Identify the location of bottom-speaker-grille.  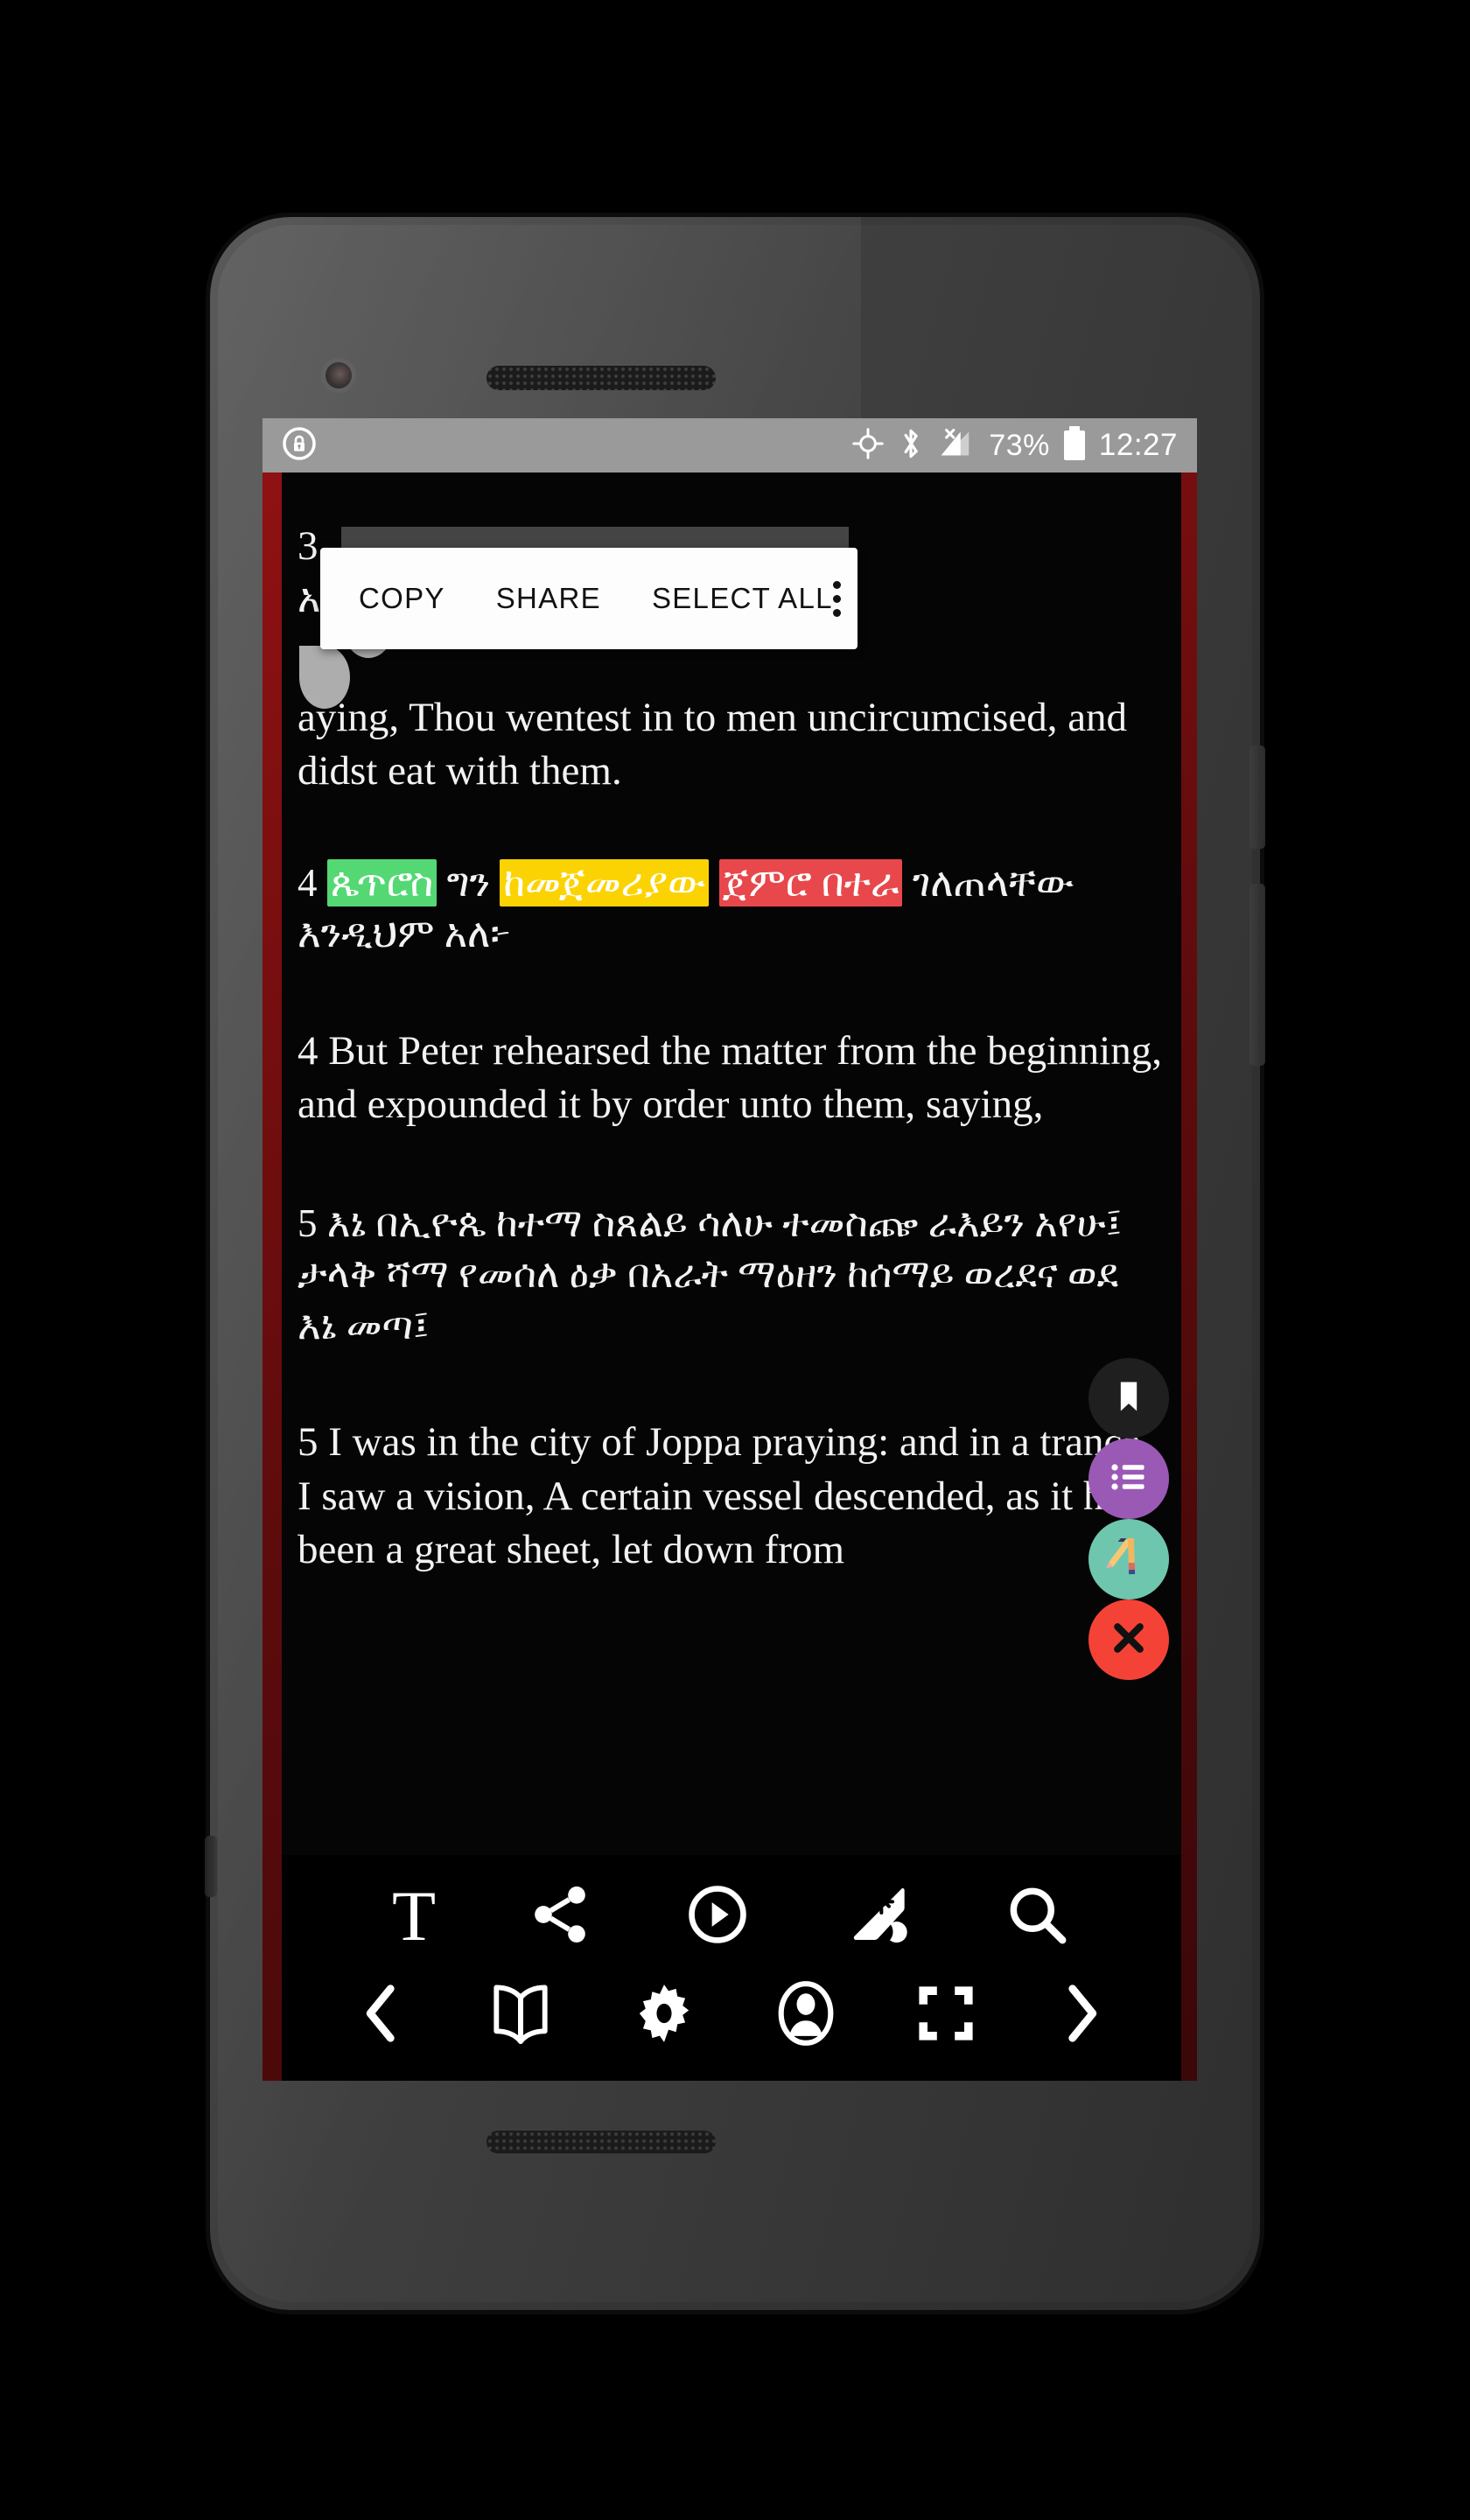
(601, 2142).